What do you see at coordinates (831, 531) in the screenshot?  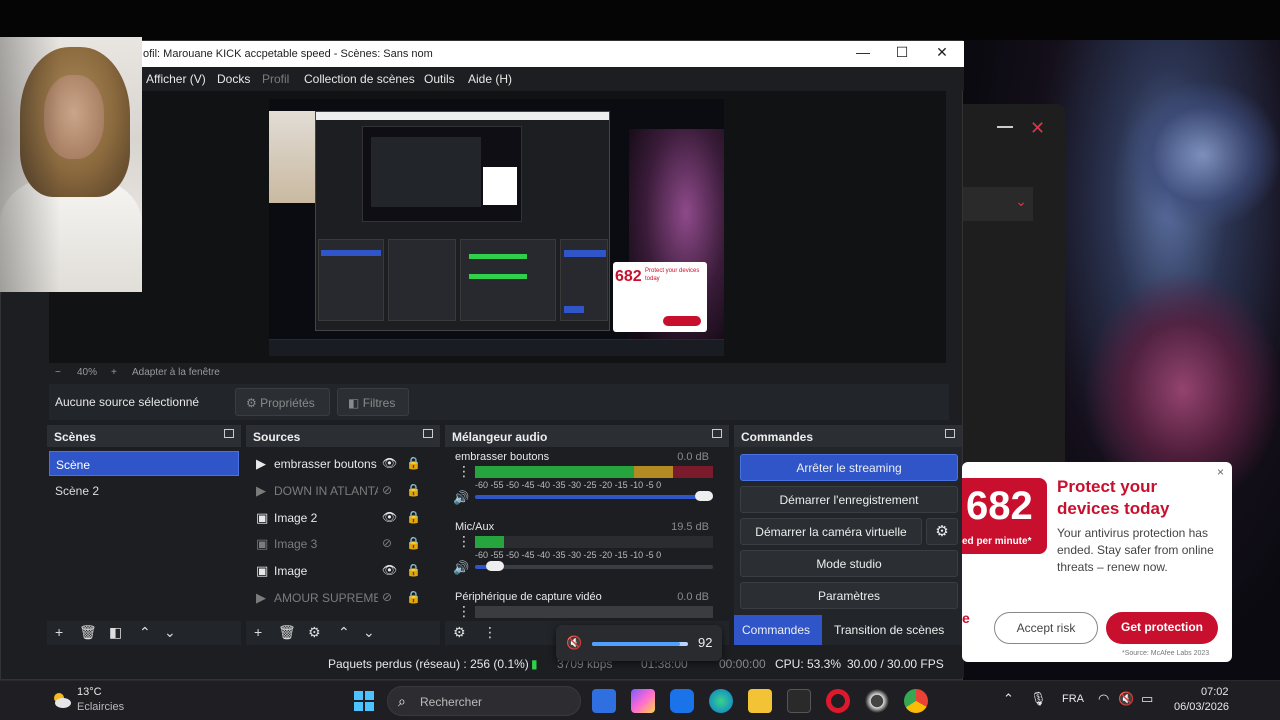 I see `start-virtual-camera-button: Démarrer la caméra virtuelle` at bounding box center [831, 531].